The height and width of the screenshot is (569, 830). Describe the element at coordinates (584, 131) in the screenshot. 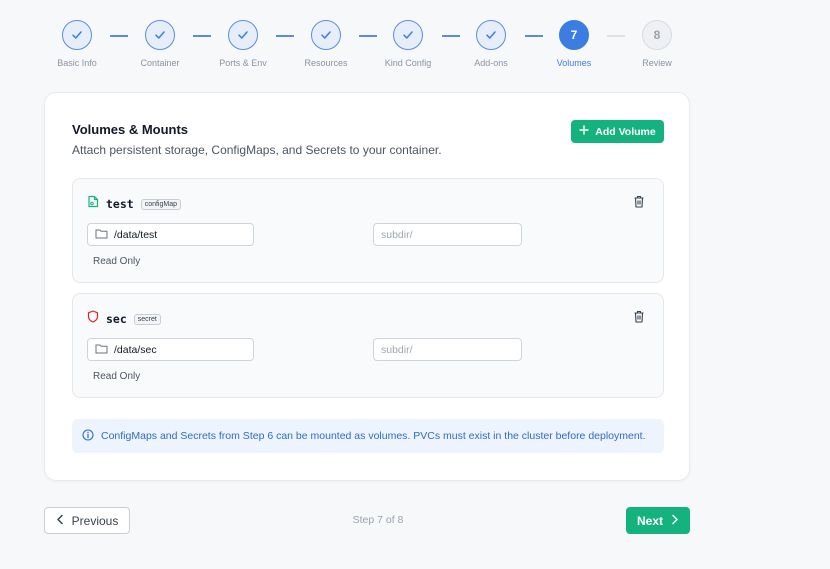

I see `plus-icon` at that location.